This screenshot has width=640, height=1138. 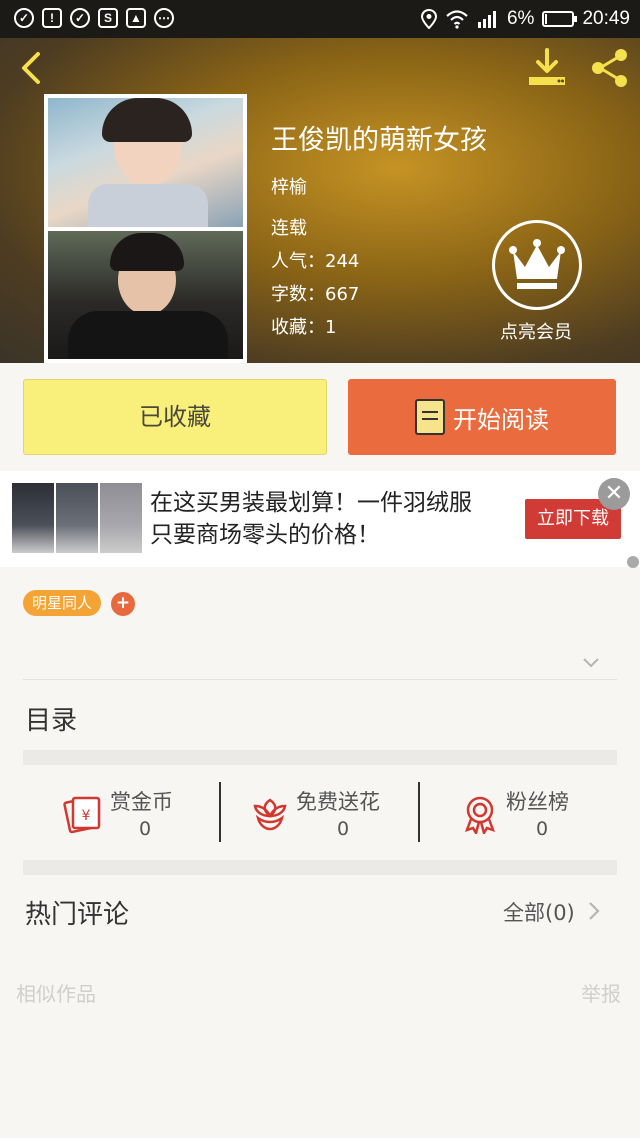 I want to click on ad-banner: 在这买男装最划算！一件羽绒服 只要商场零头的价格！ 立即下载, so click(x=320, y=519).